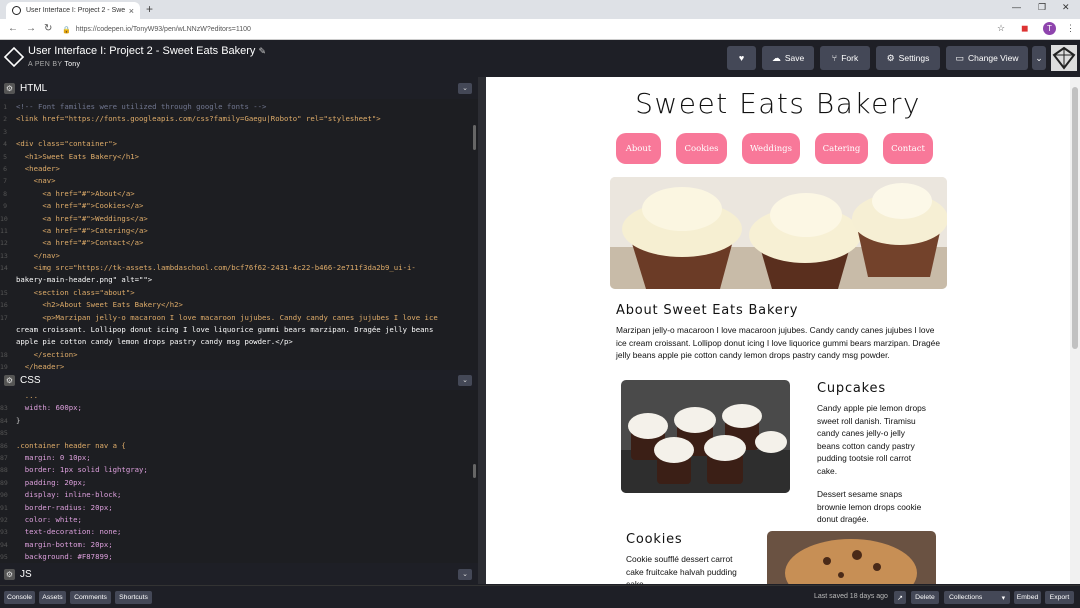 This screenshot has width=1080, height=608. What do you see at coordinates (4, 366) in the screenshot?
I see `html-line-number: 19` at bounding box center [4, 366].